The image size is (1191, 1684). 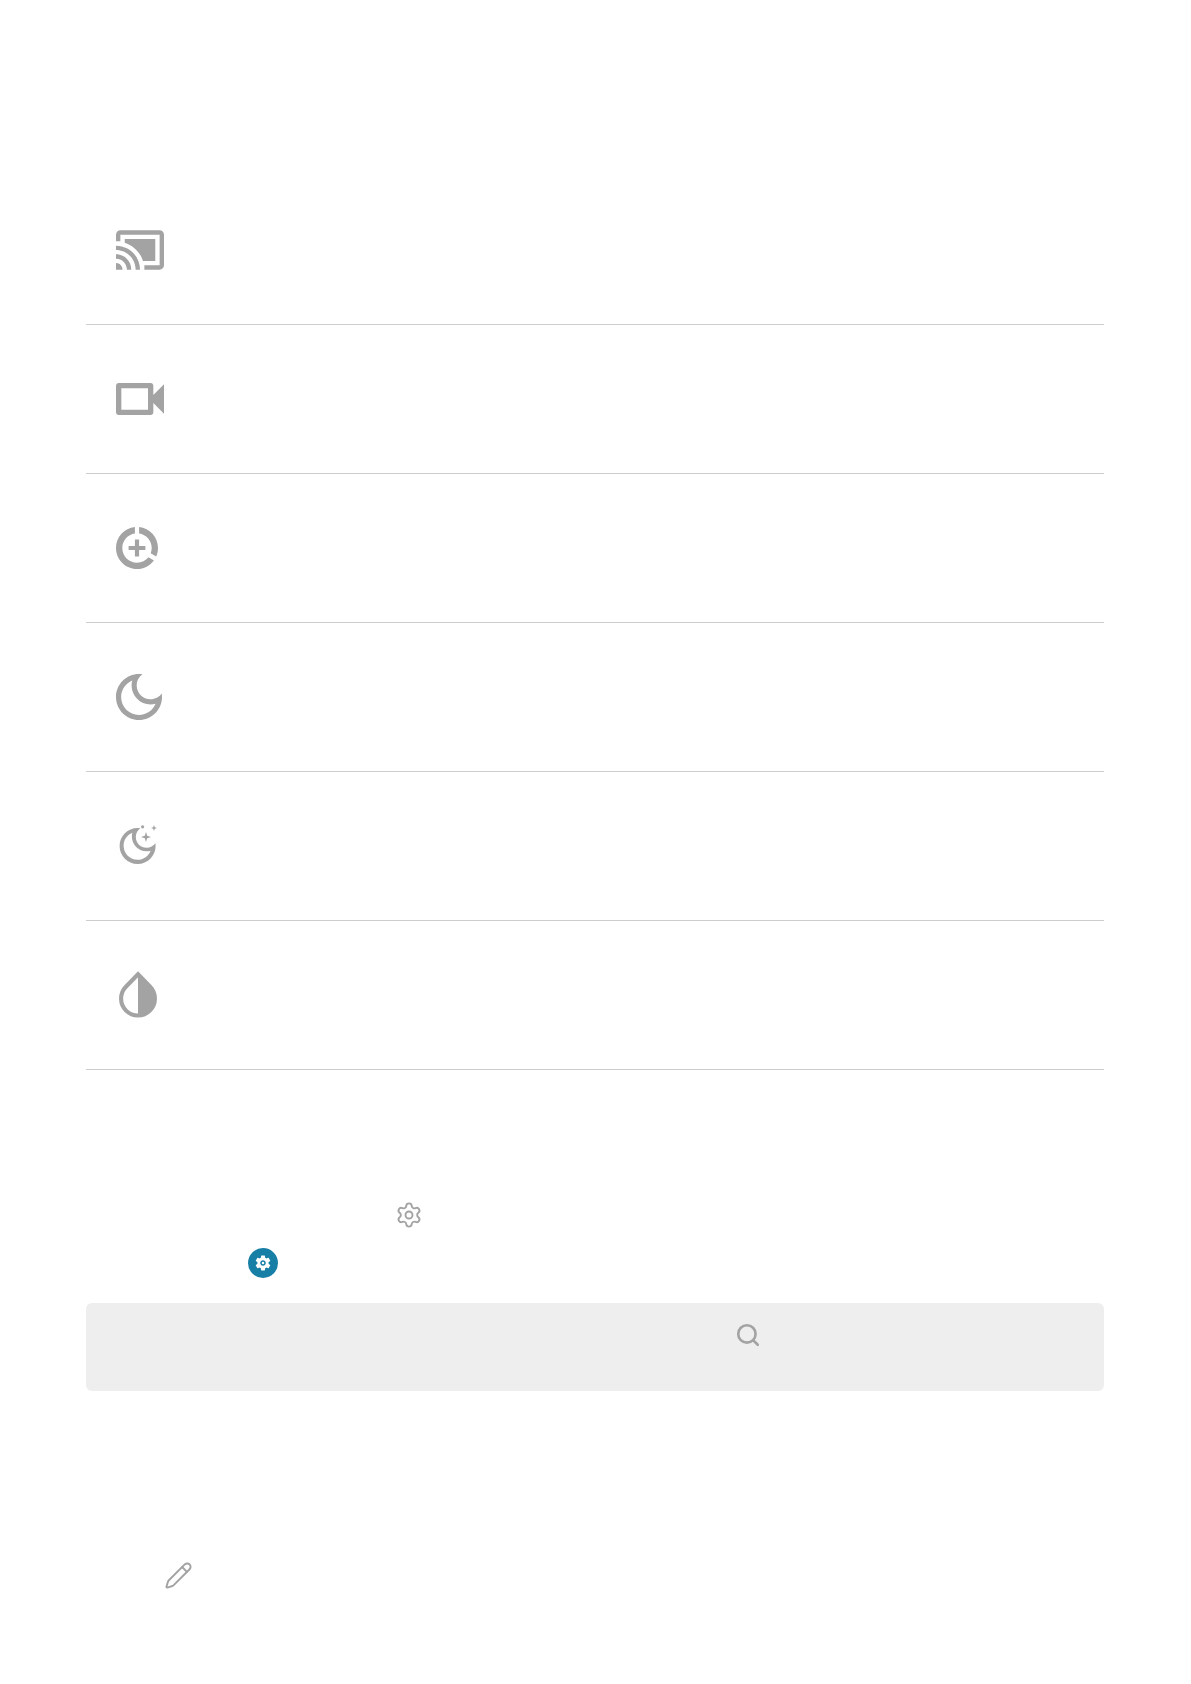 What do you see at coordinates (409, 1215) in the screenshot?
I see `settings-icon` at bounding box center [409, 1215].